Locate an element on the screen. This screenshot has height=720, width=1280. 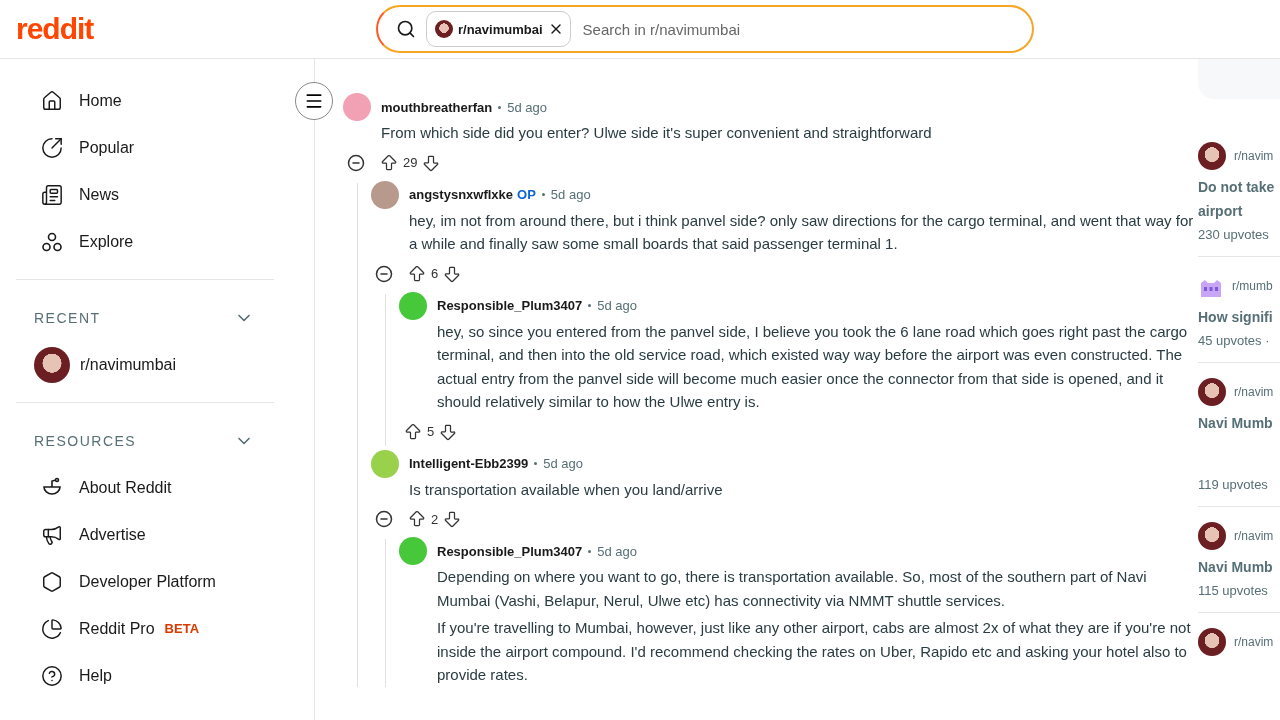
section-header: RESOURCES is located at coordinates (145, 440).